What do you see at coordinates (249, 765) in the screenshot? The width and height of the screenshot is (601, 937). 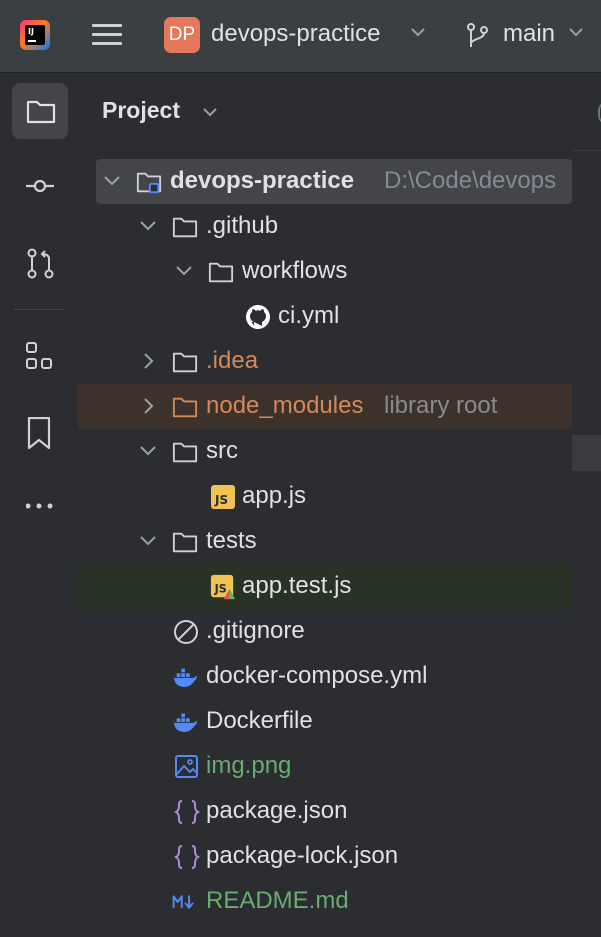 I see `tree-label: img.png` at bounding box center [249, 765].